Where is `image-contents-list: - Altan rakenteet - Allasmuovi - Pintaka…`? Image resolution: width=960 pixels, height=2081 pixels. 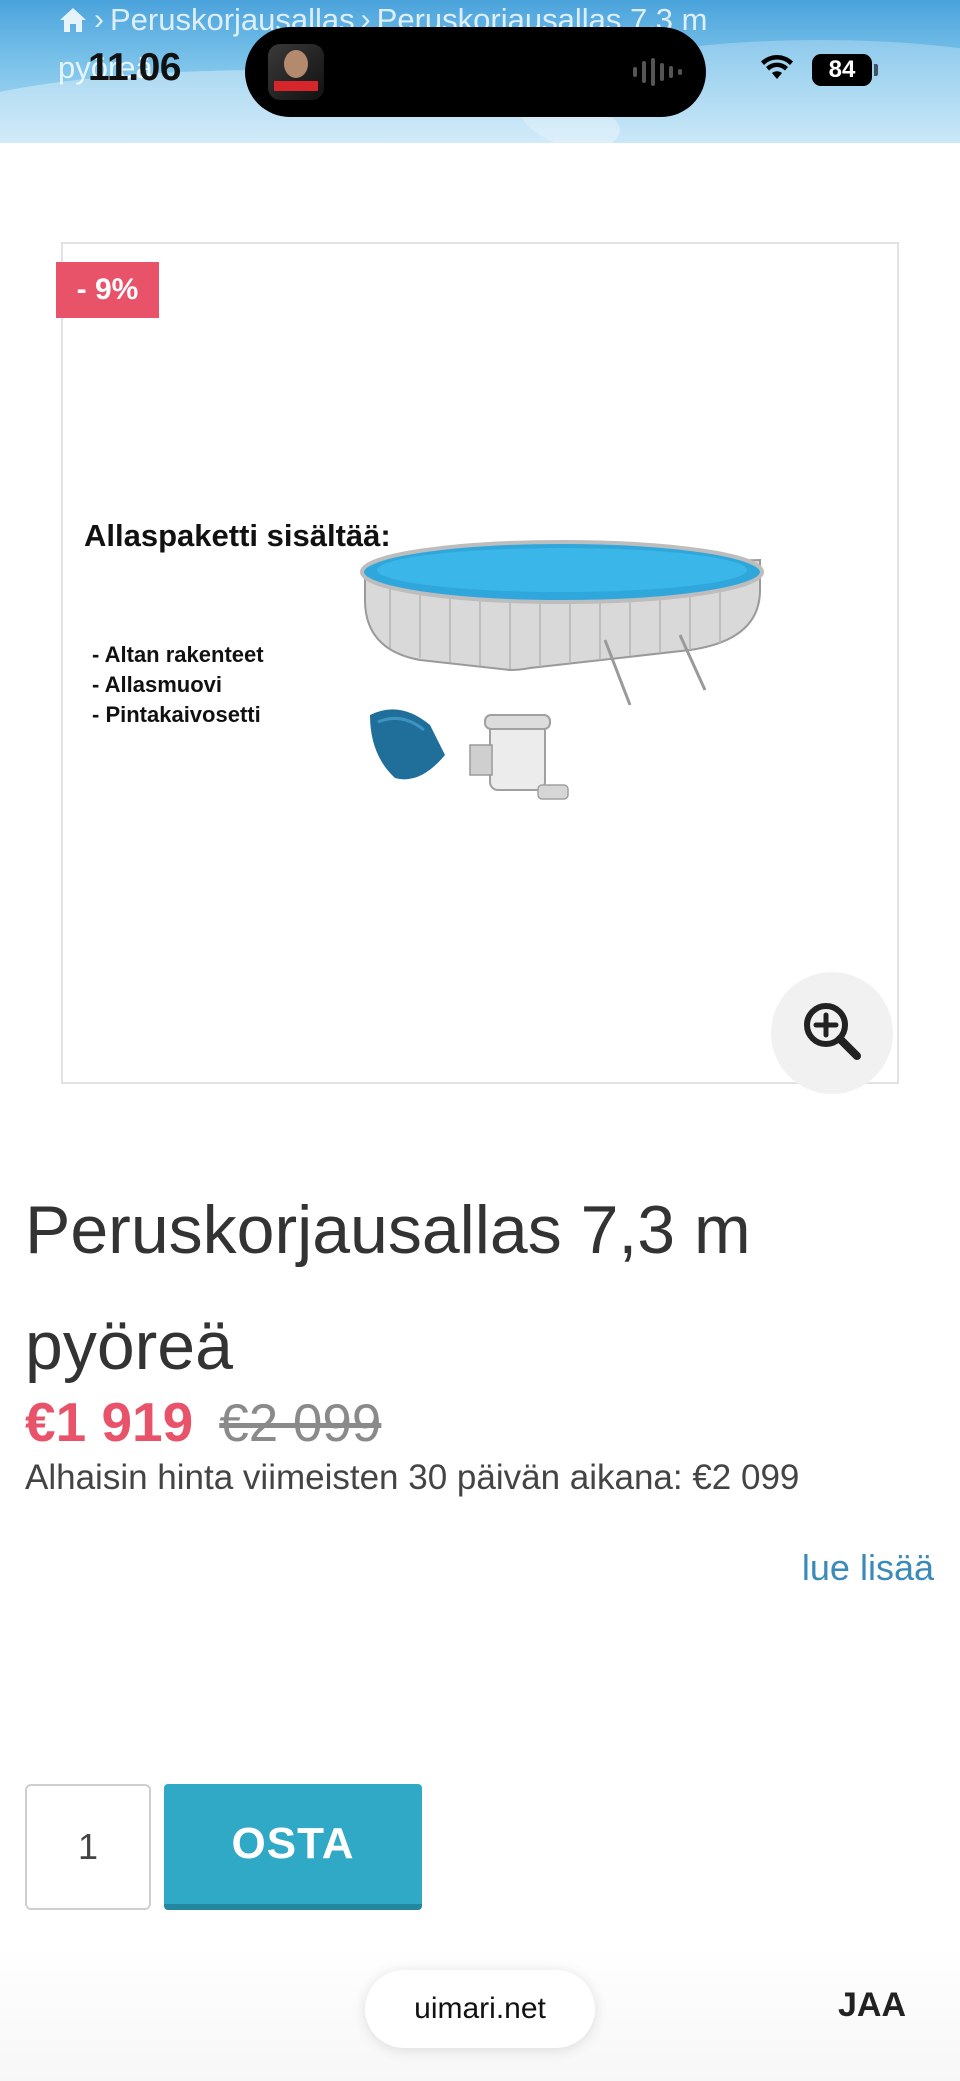 image-contents-list: - Altan rakenteet - Allasmuovi - Pintaka… is located at coordinates (178, 685).